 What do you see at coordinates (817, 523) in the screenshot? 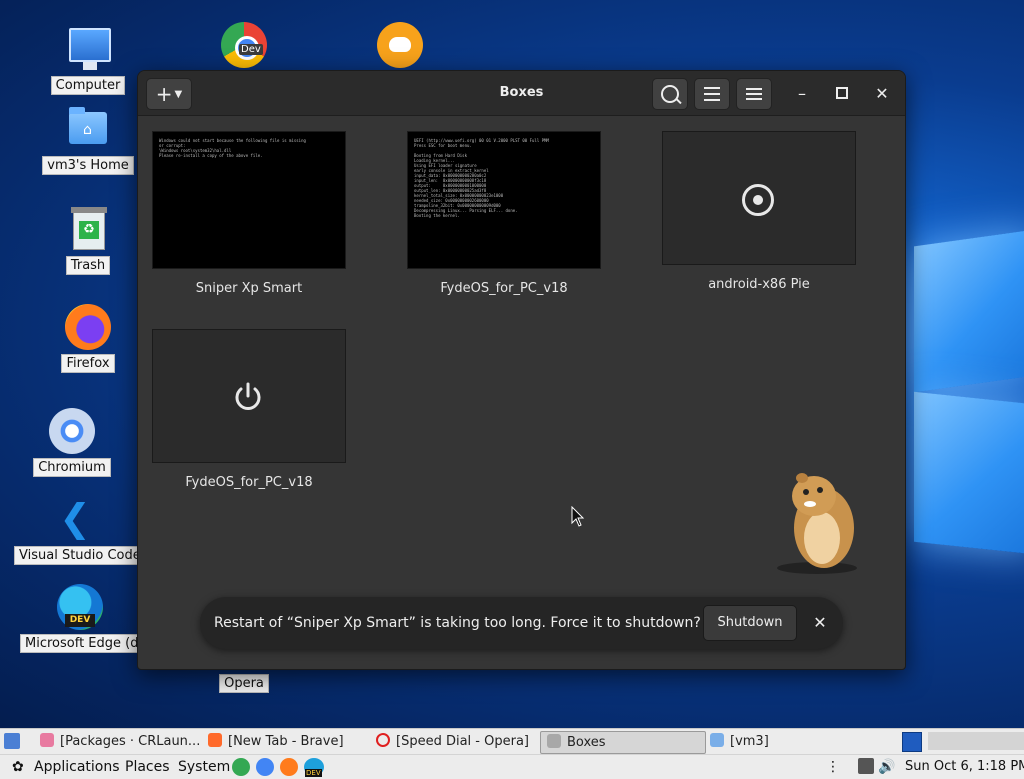
I see `hamster-mascot` at bounding box center [817, 523].